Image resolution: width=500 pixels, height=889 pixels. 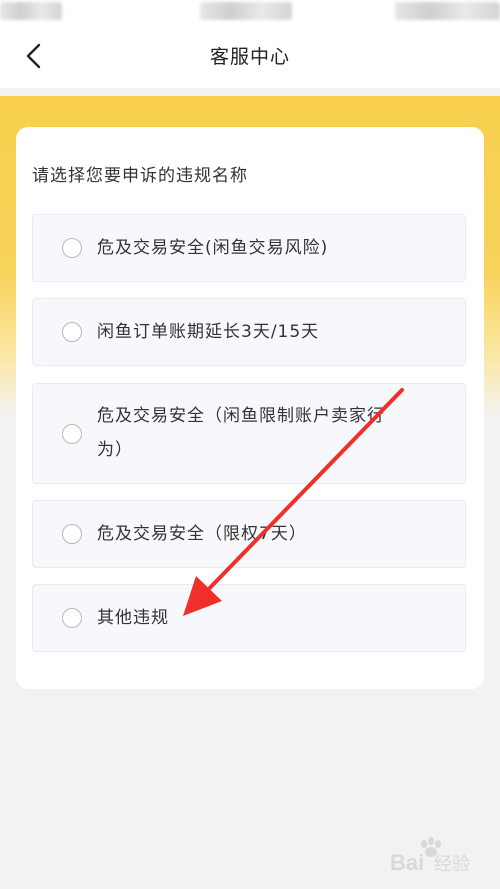 What do you see at coordinates (202, 534) in the screenshot?
I see `option-label: 危及交易安全（限权7天）` at bounding box center [202, 534].